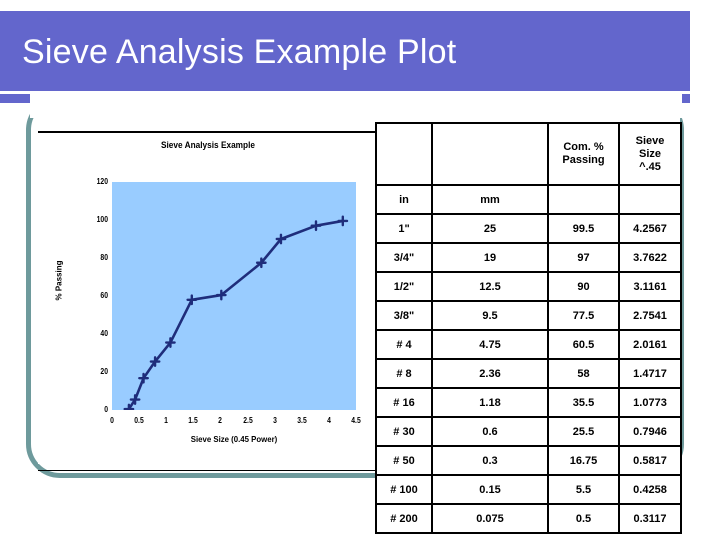 Image resolution: width=720 pixels, height=540 pixels. What do you see at coordinates (490, 286) in the screenshot?
I see `cell-size-mm: 12.5` at bounding box center [490, 286].